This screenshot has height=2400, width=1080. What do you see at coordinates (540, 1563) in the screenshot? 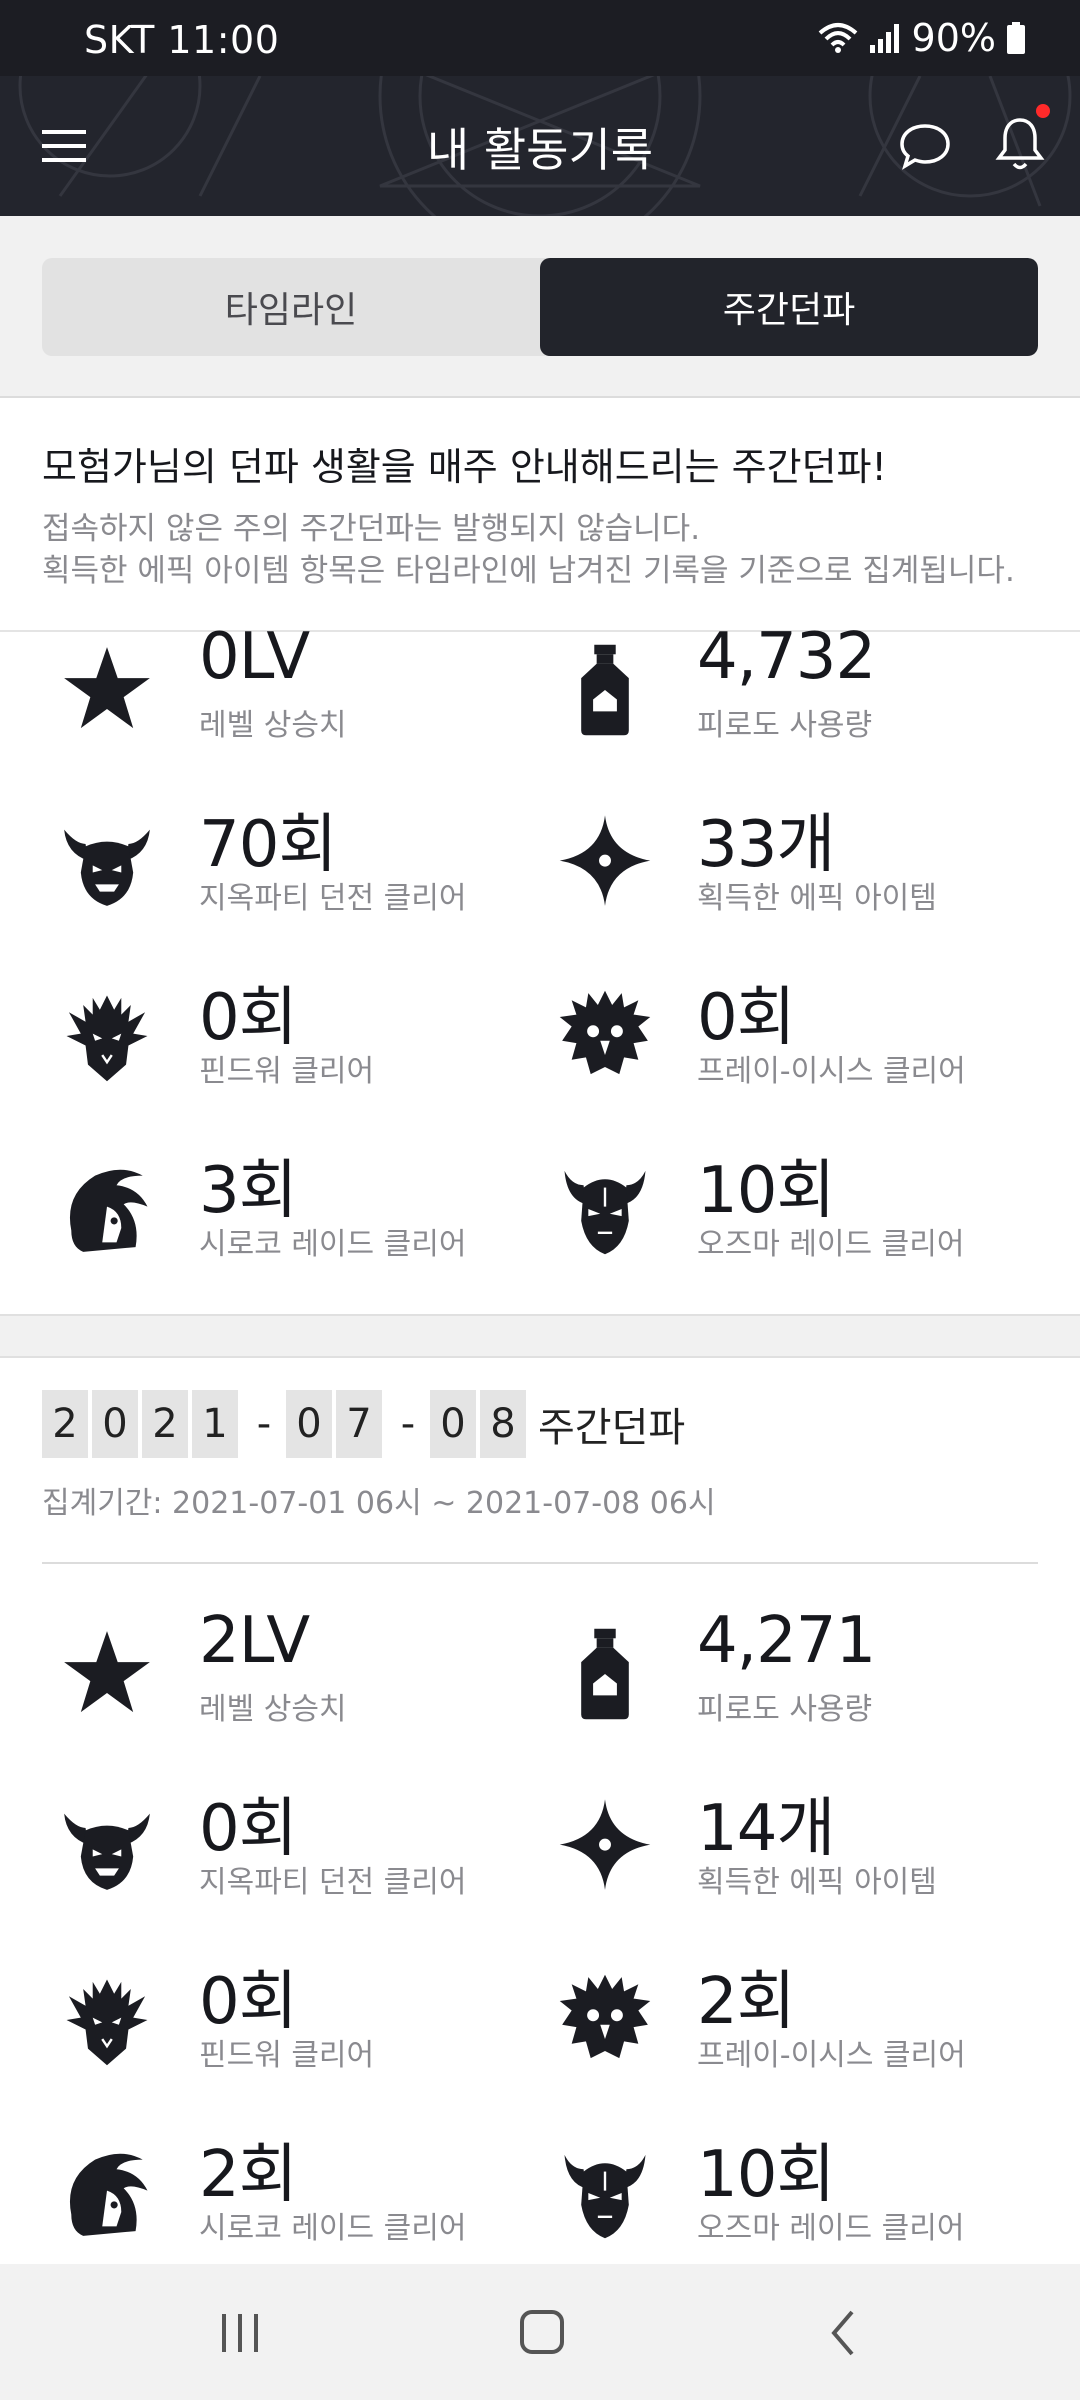
I see `divider` at bounding box center [540, 1563].